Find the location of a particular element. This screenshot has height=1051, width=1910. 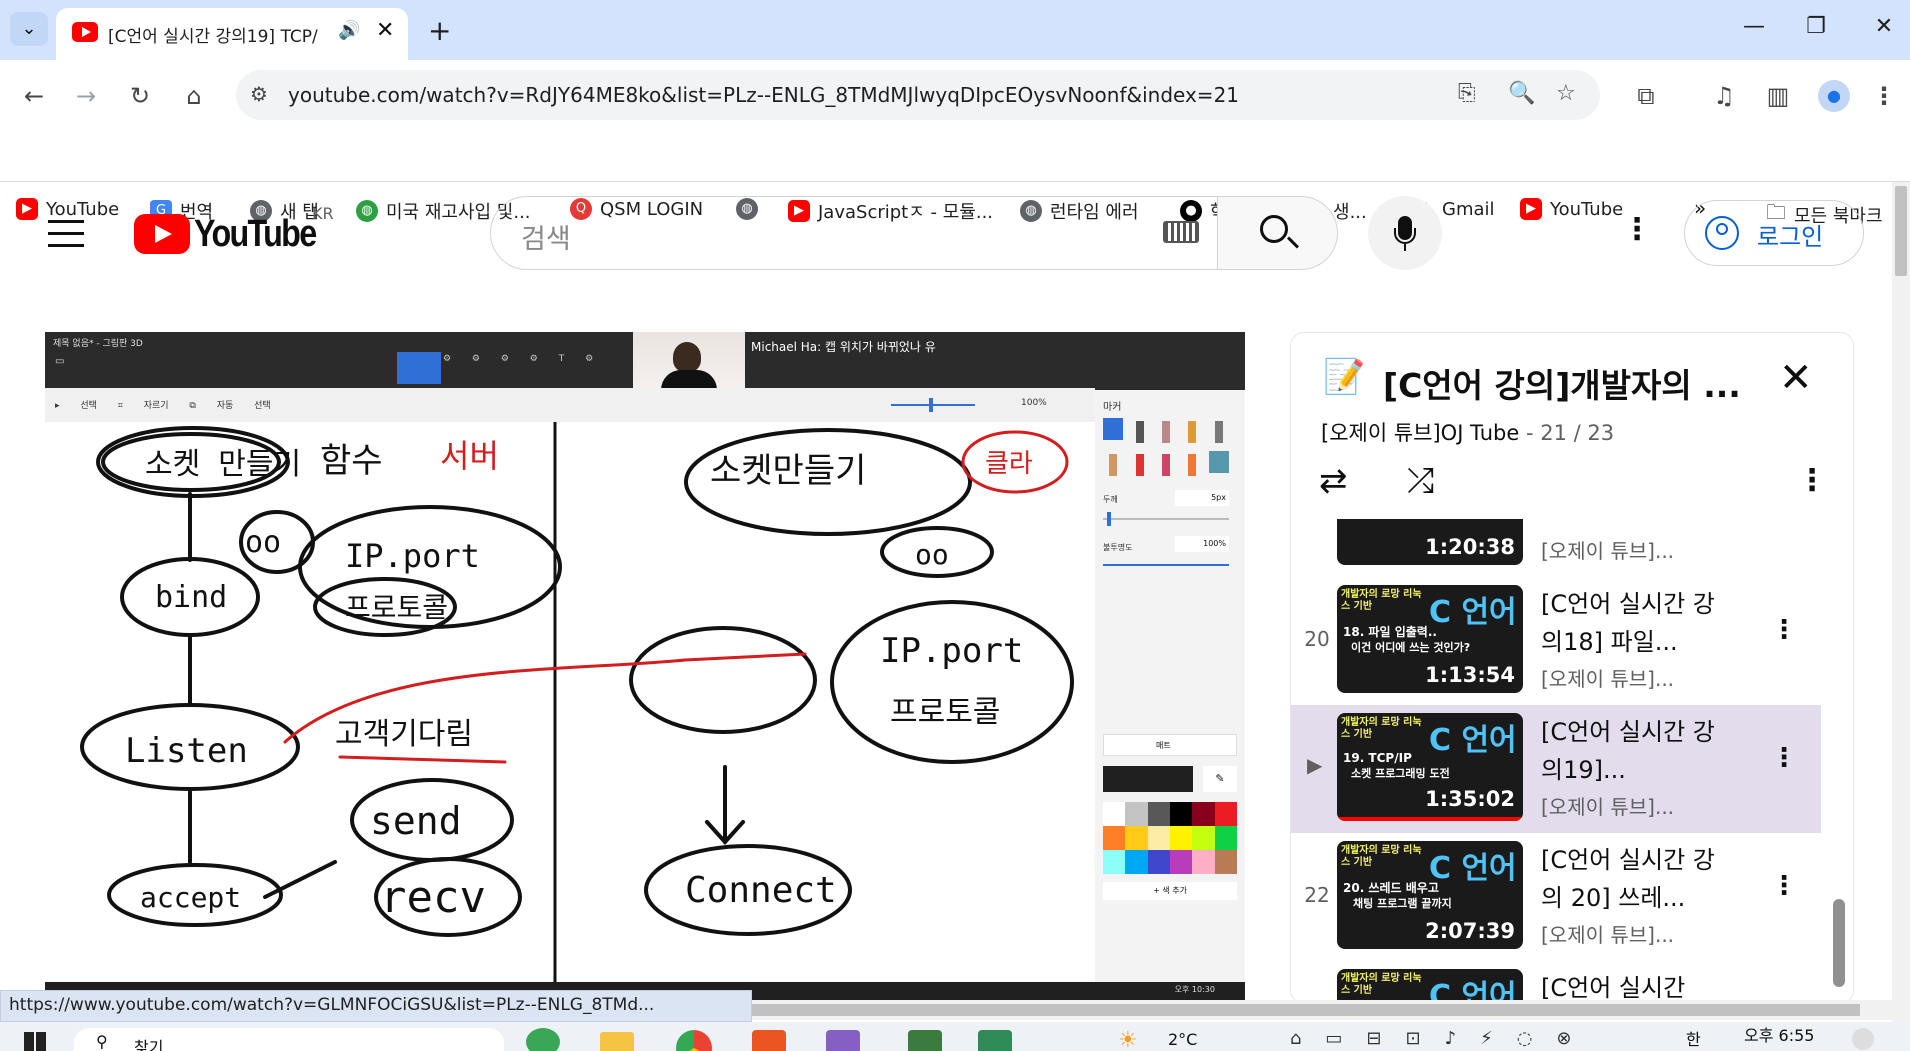

loop-icon: ⇄ is located at coordinates (1333, 481).